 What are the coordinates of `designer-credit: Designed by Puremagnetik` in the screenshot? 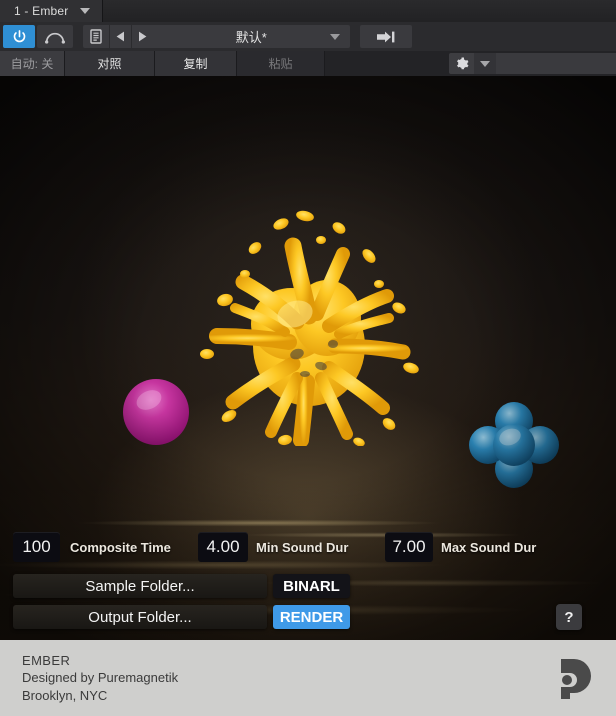 It's located at (100, 678).